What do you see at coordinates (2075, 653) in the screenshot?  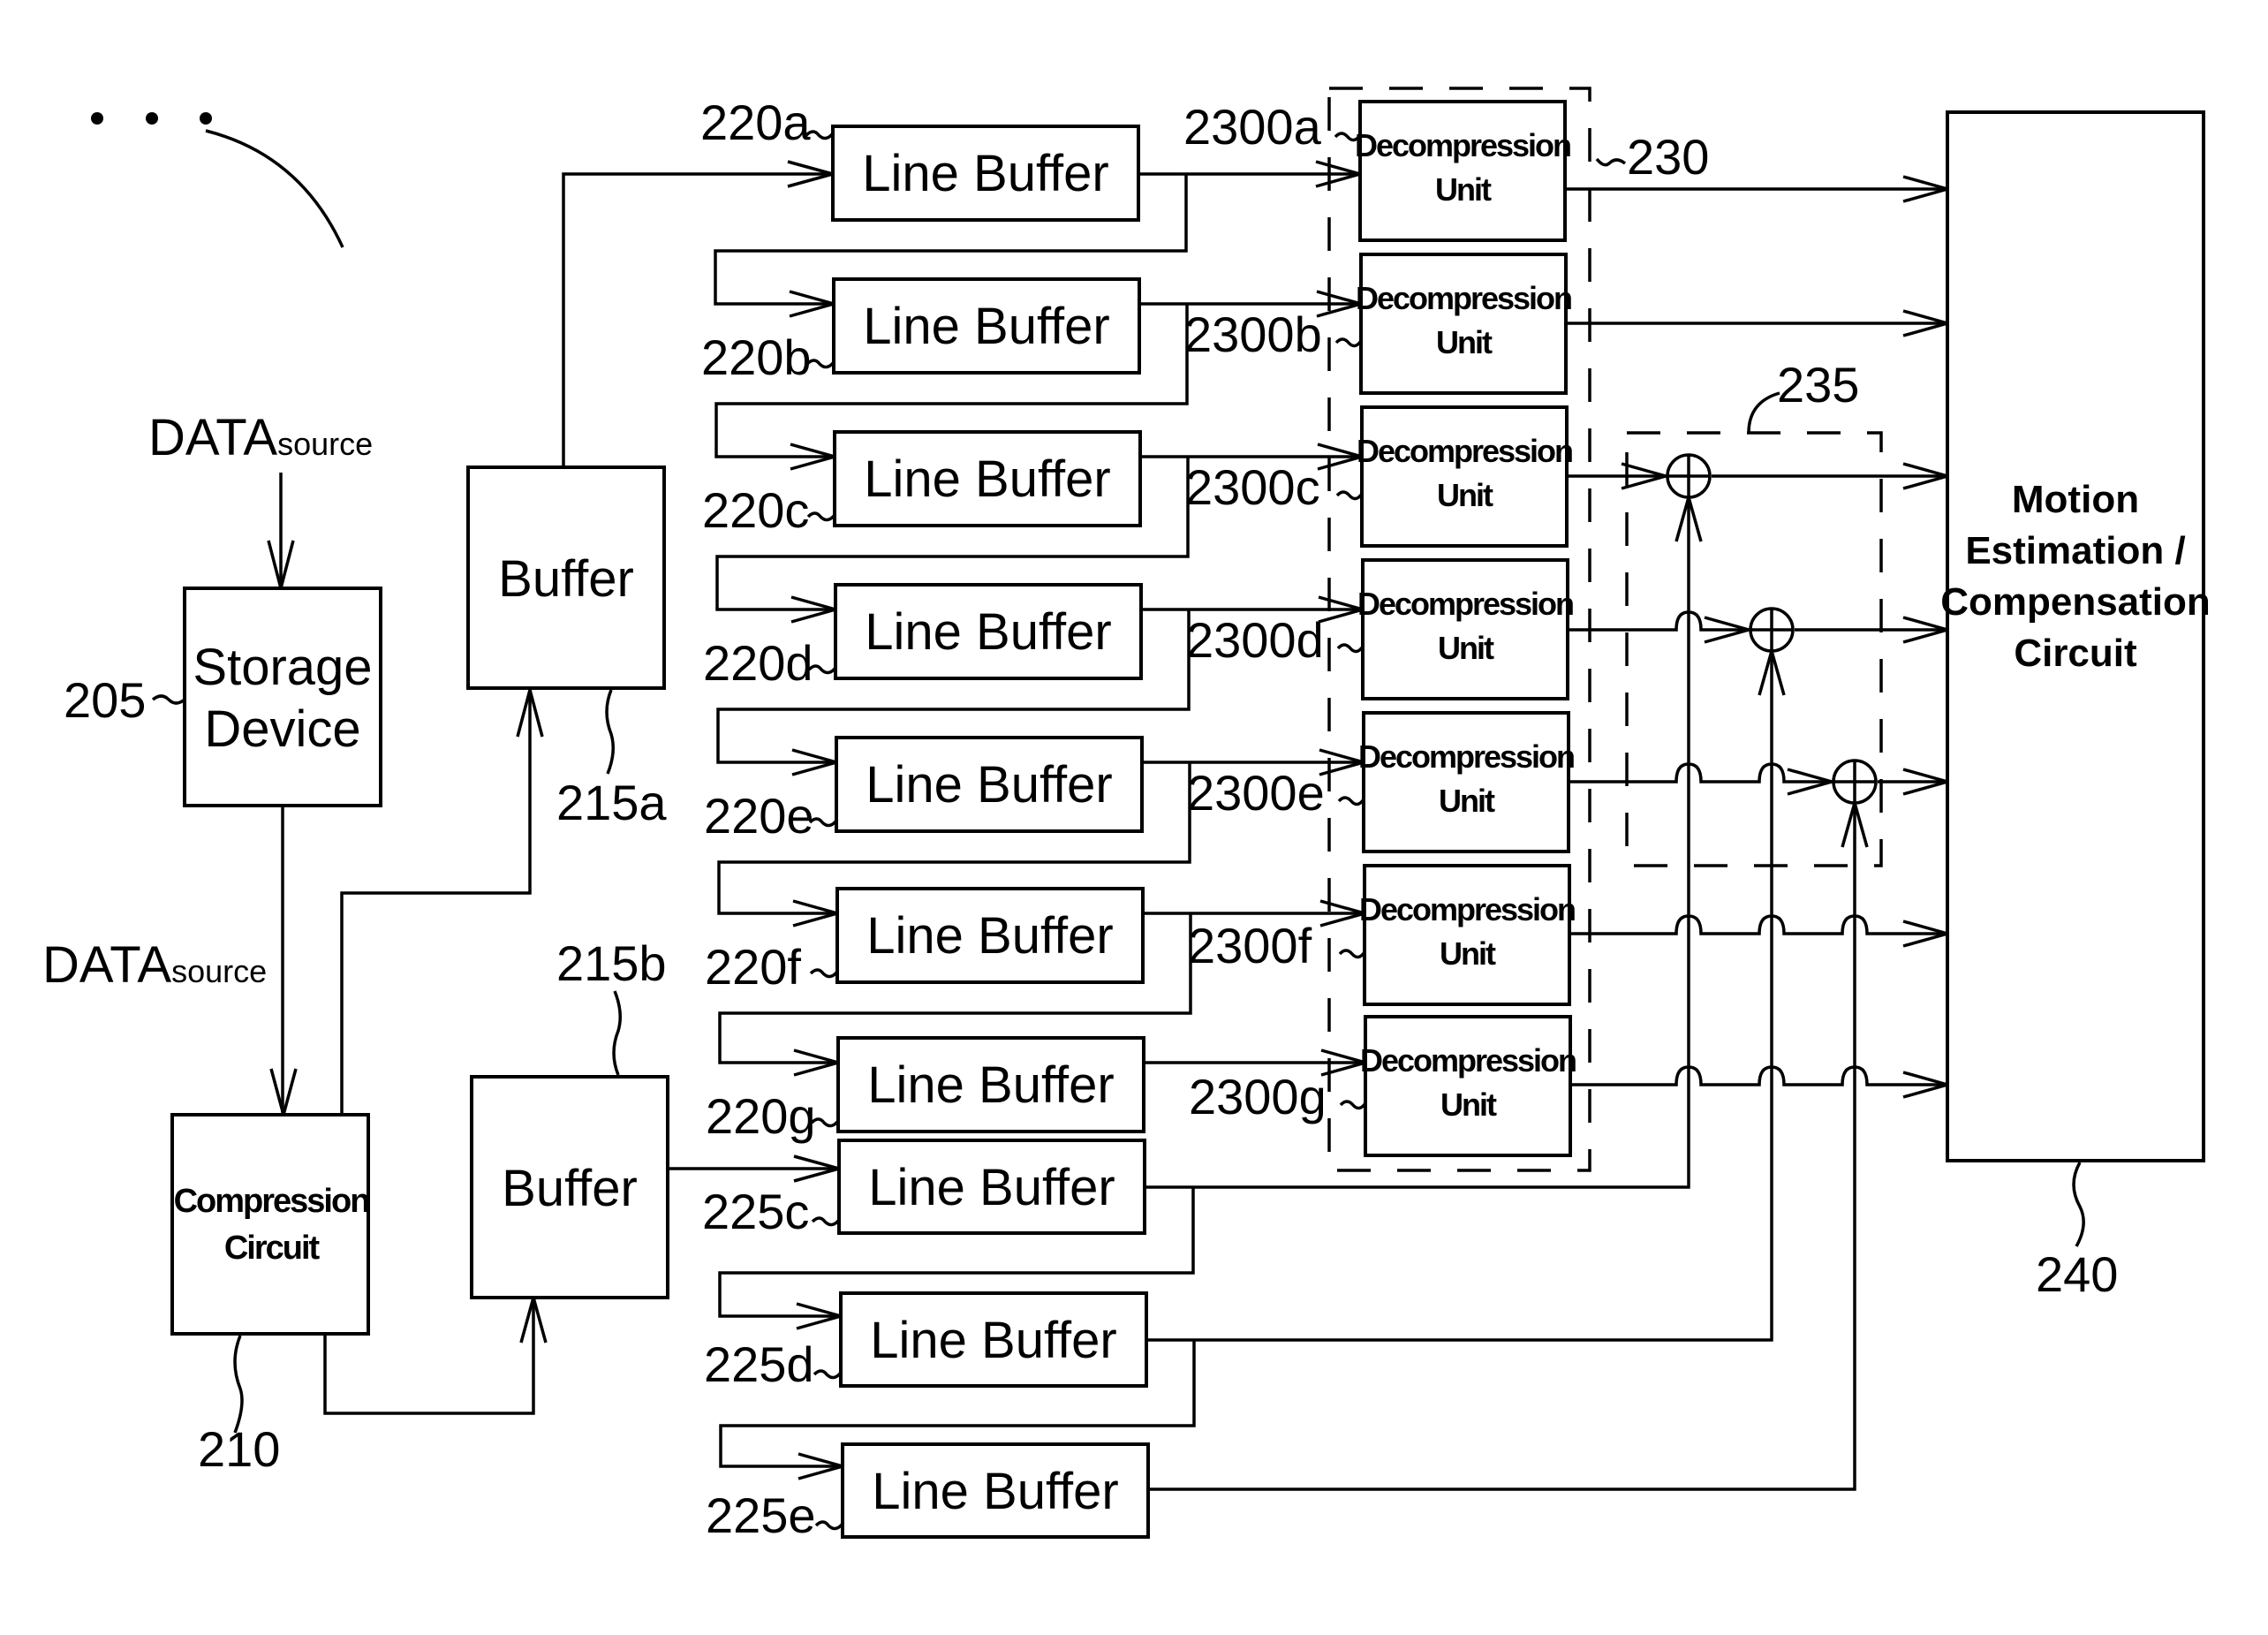 I see `motion-label-4: Circuit` at bounding box center [2075, 653].